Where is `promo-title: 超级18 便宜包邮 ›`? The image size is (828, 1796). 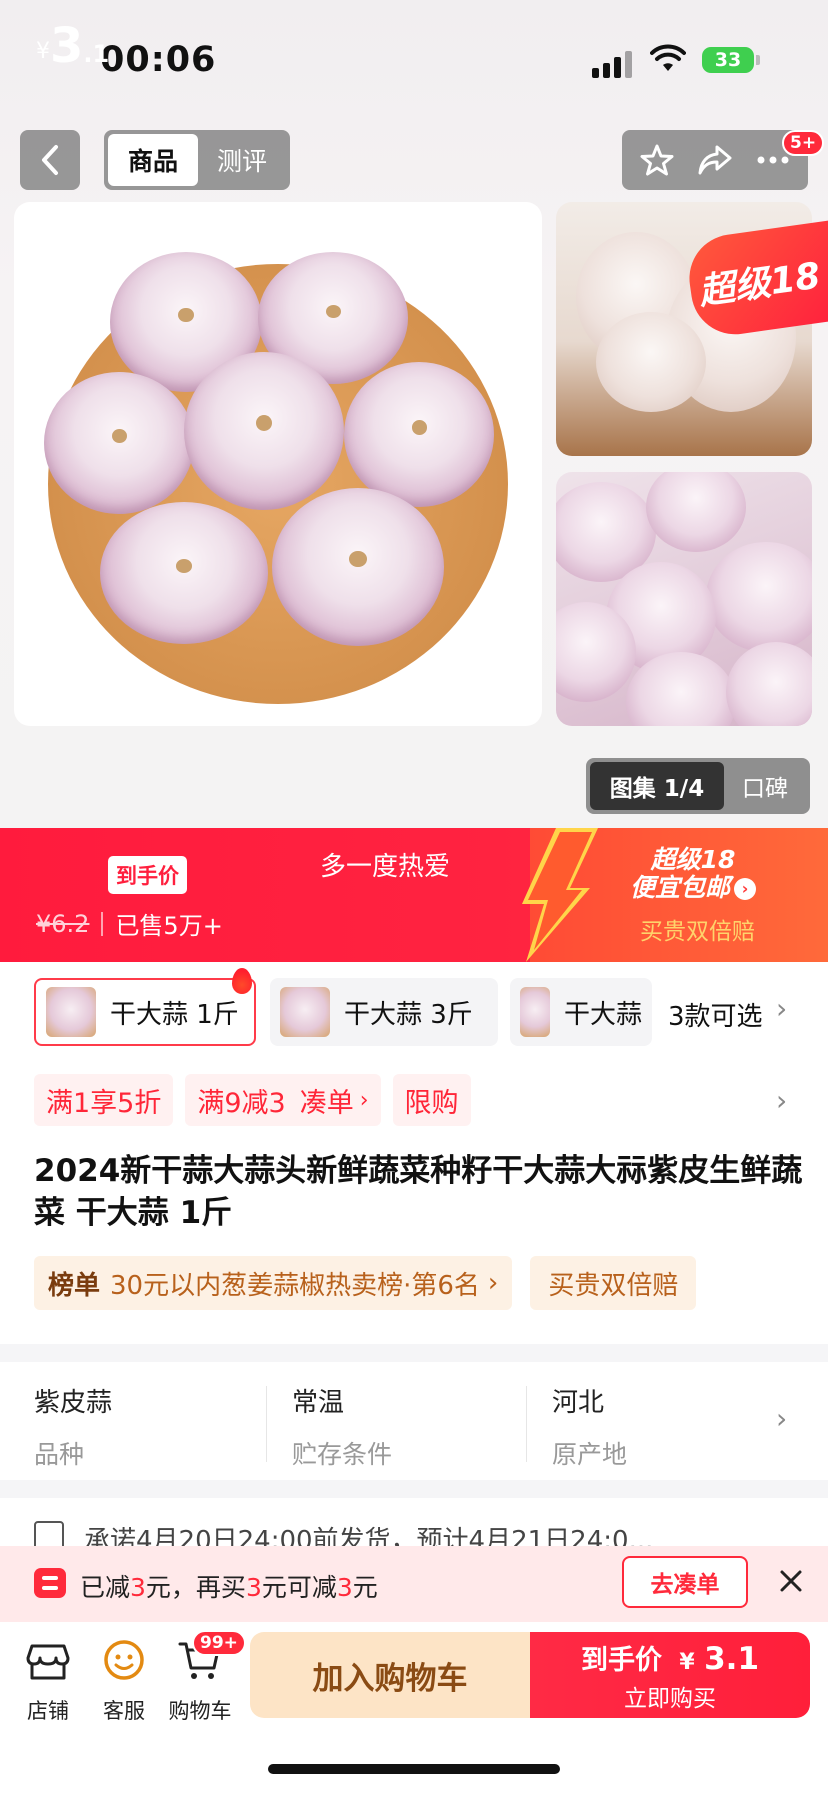 promo-title: 超级18 便宜包邮 › is located at coordinates (693, 873).